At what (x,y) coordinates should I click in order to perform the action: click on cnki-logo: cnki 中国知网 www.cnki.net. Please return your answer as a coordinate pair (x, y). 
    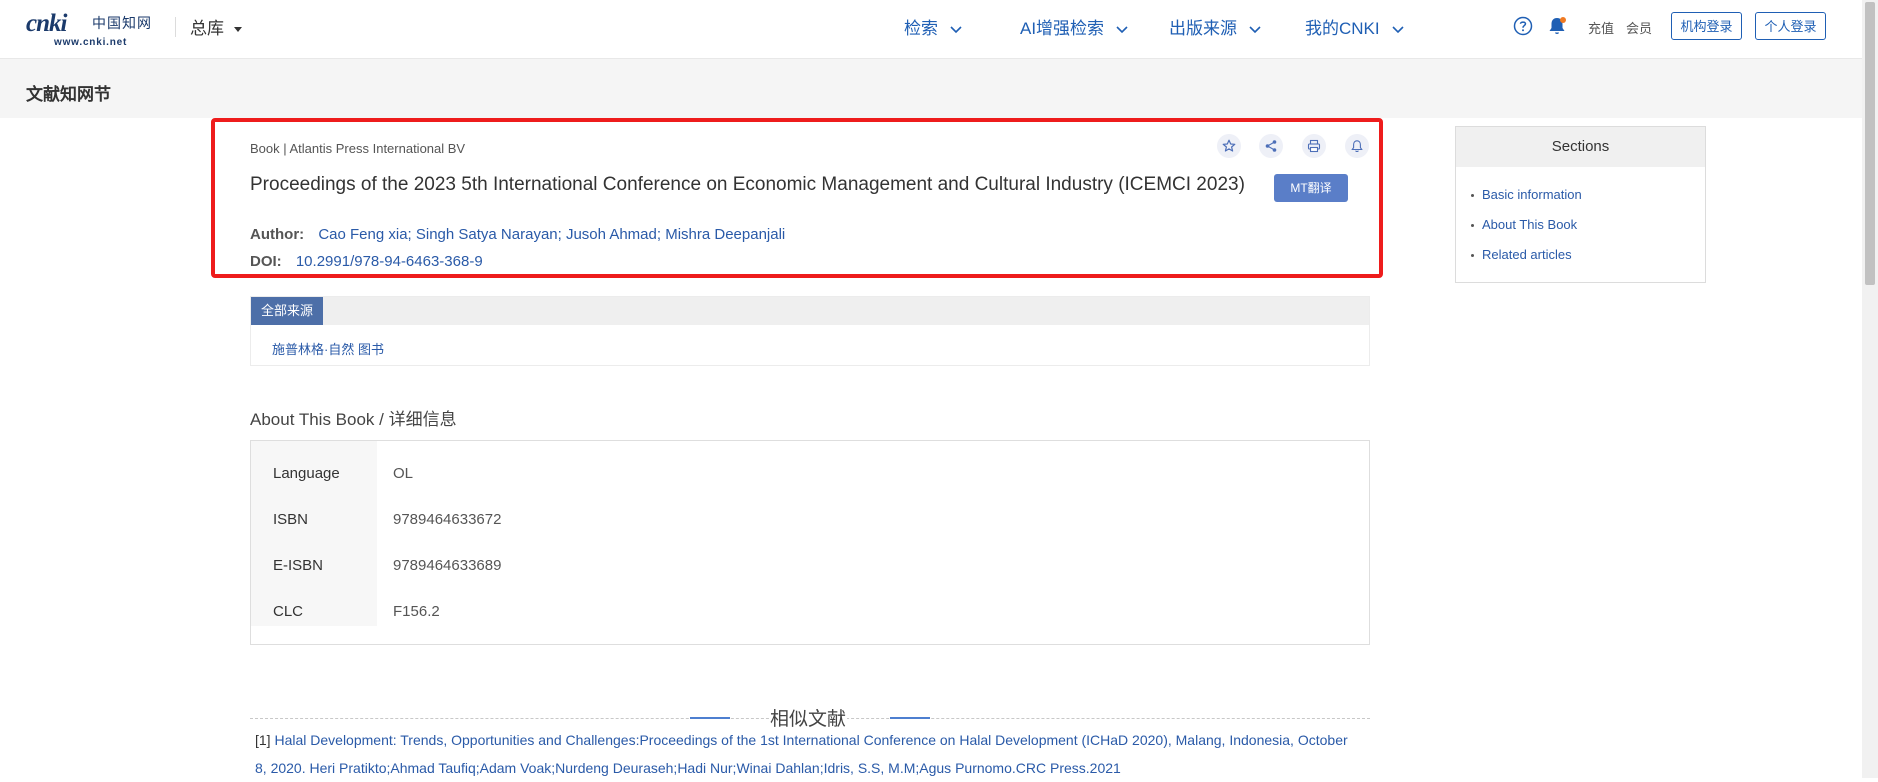
    Looking at the image, I should click on (90, 29).